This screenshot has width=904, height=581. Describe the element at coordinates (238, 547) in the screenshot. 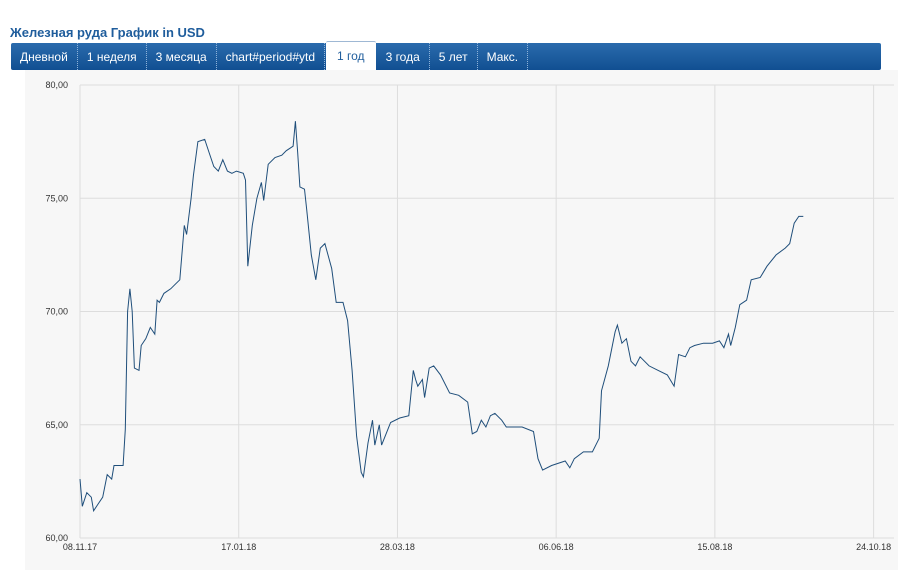

I see `x-tick-label: 17.01.18` at that location.